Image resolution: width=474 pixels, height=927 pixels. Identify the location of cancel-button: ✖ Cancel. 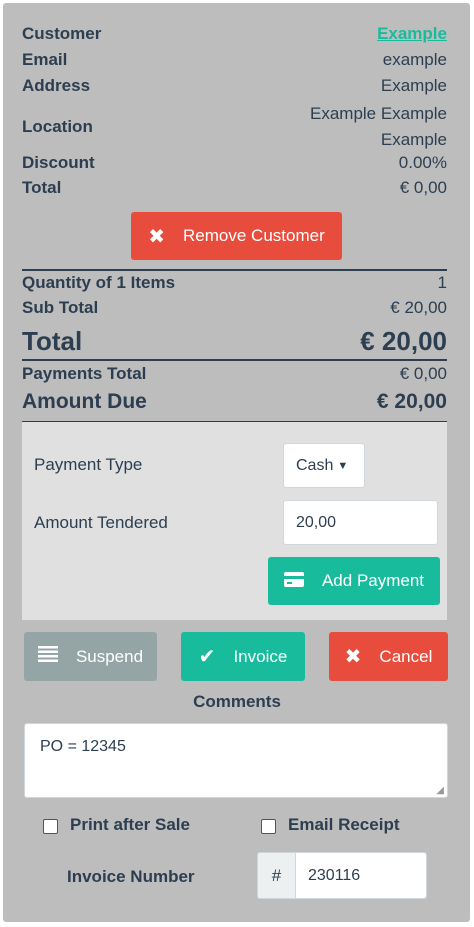
(388, 656).